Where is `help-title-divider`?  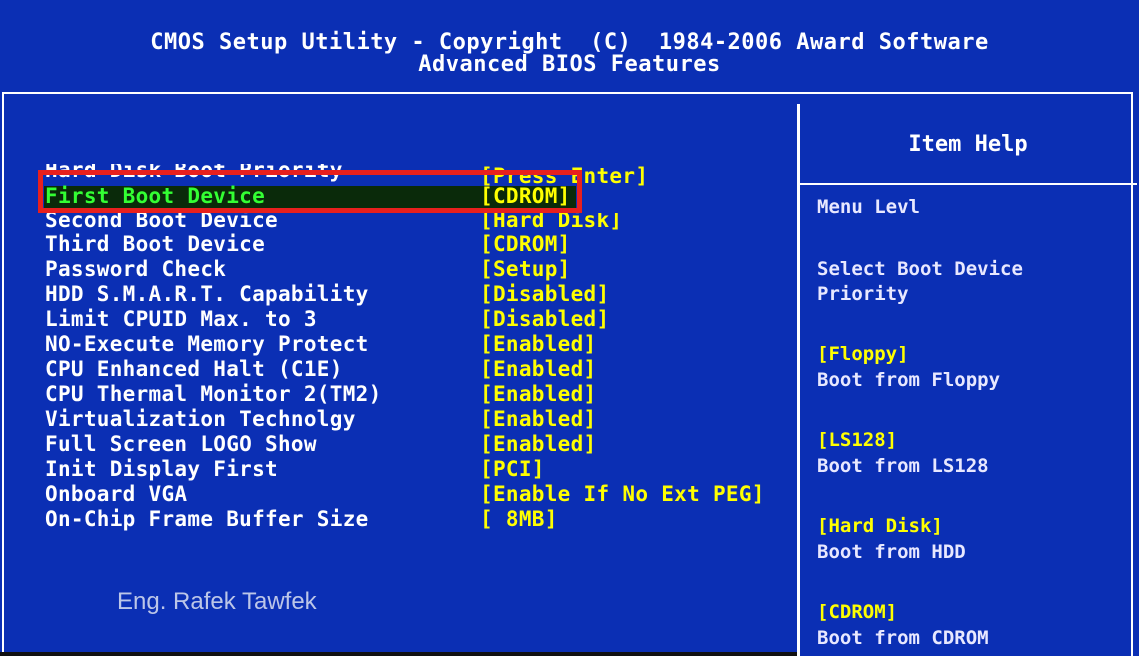
help-title-divider is located at coordinates (968, 184).